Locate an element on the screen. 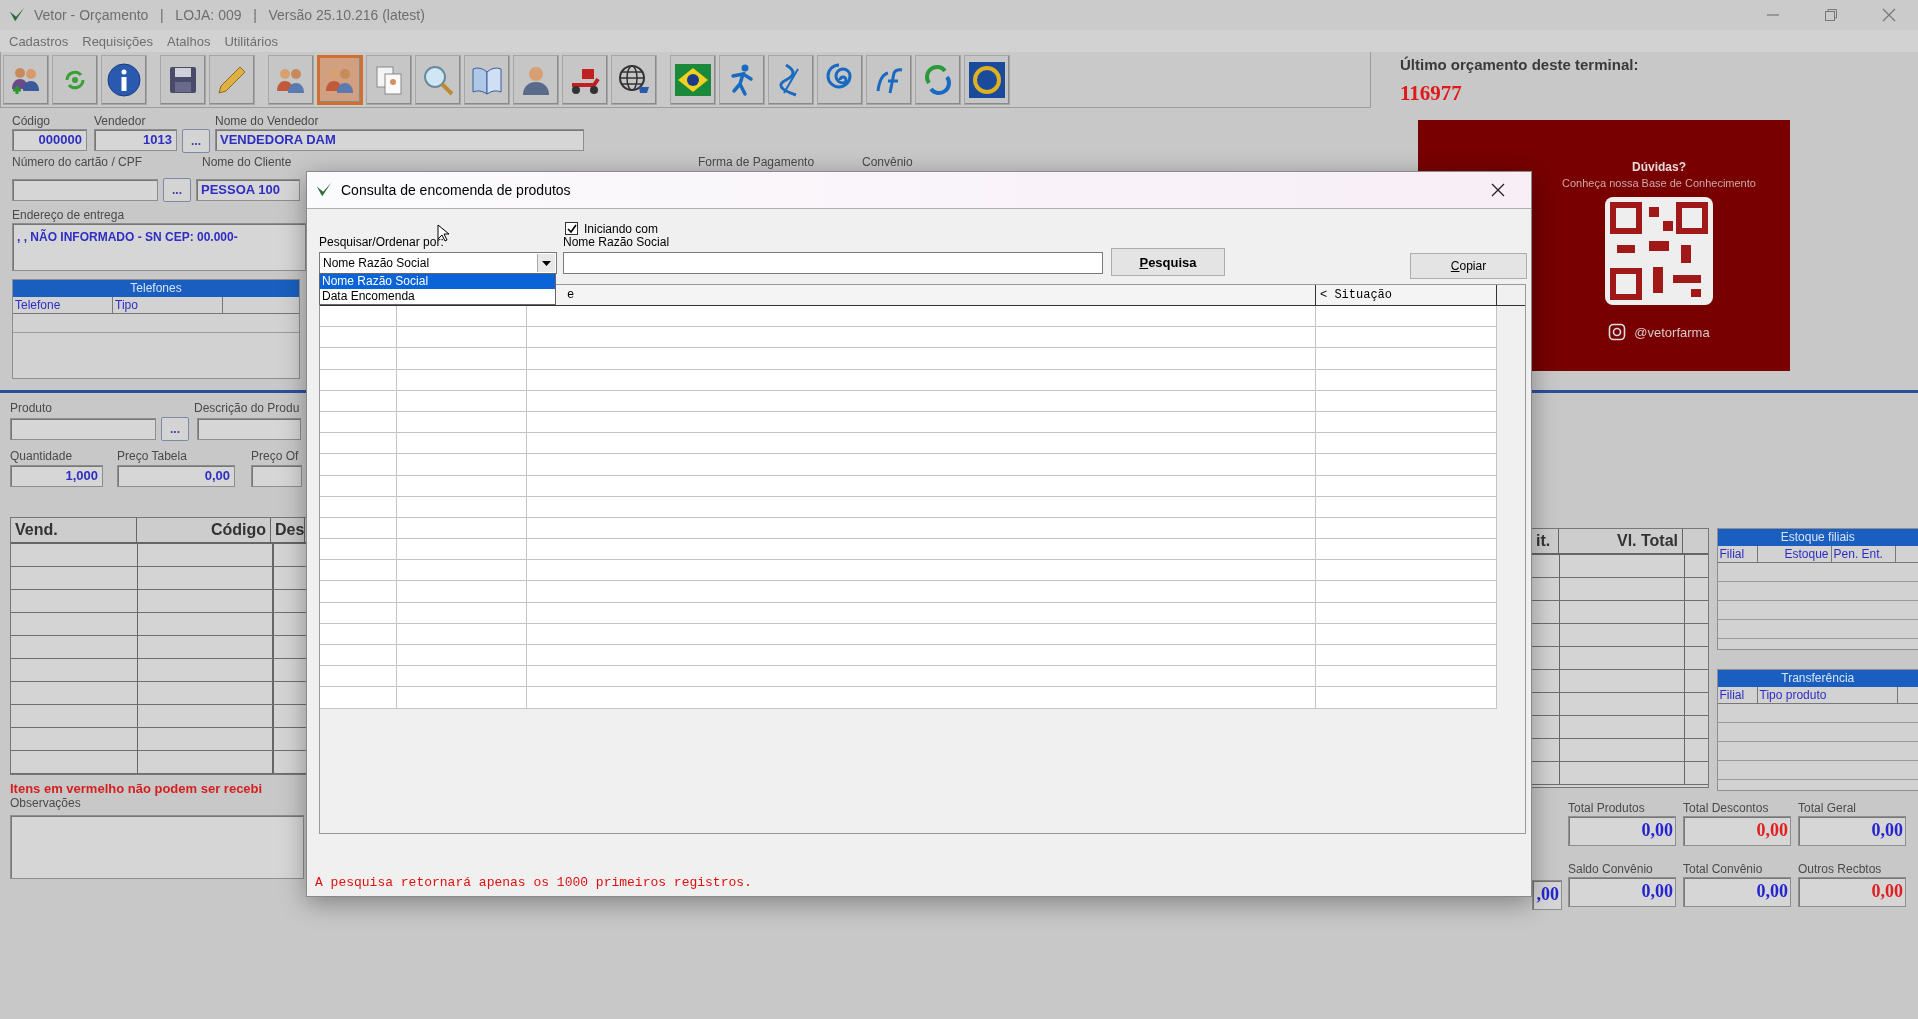 This screenshot has width=1918, height=1019. search-input is located at coordinates (833, 263).